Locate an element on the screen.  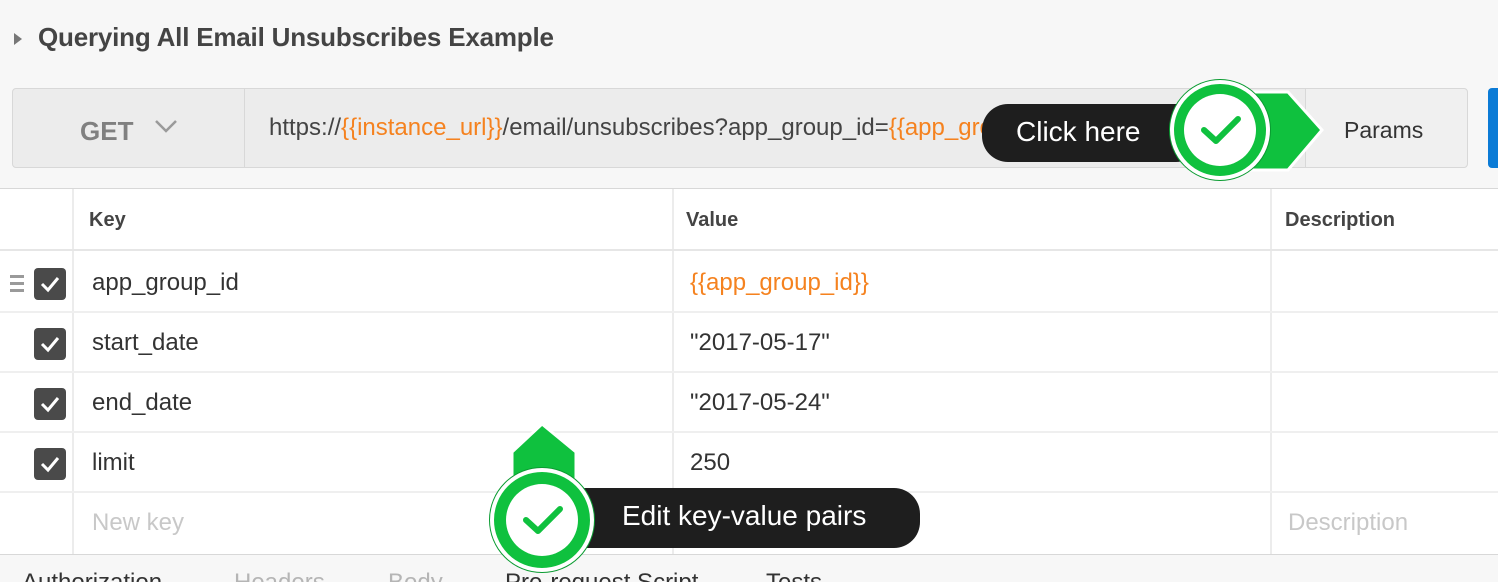
method-selector: GET is located at coordinates (129, 128).